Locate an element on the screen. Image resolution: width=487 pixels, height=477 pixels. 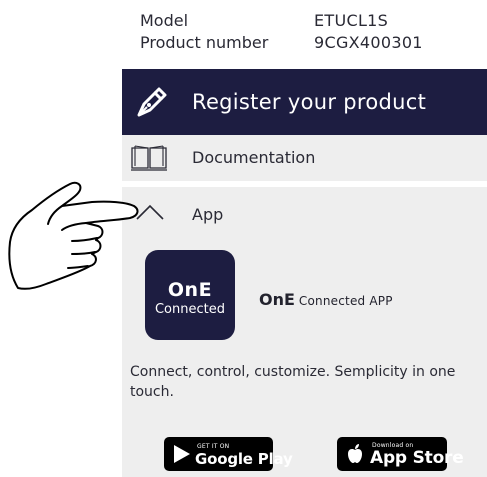
app-accordion-header: App is located at coordinates (304, 212).